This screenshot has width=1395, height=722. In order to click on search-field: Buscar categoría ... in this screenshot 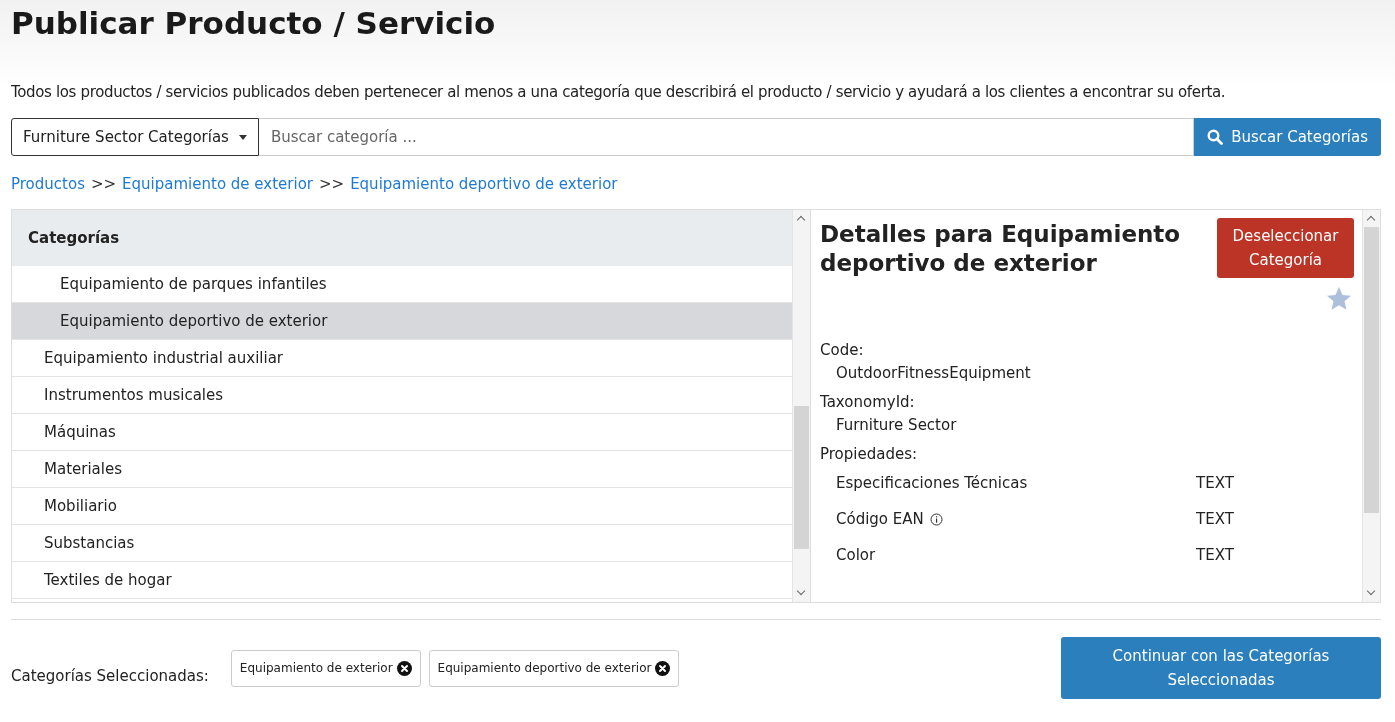, I will do `click(726, 137)`.